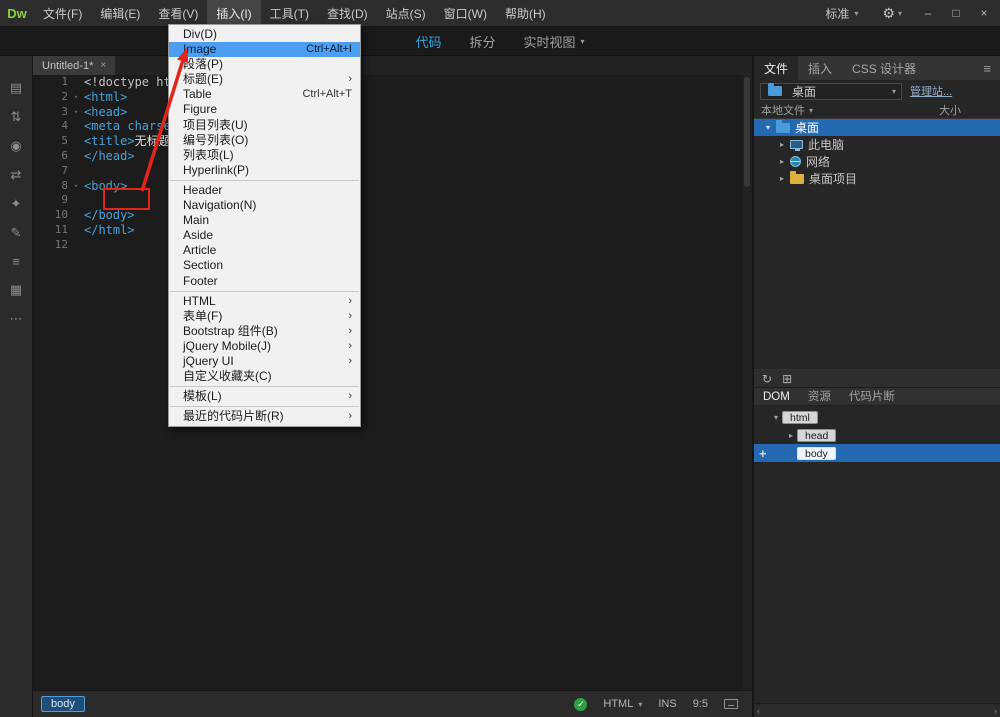 Image resolution: width=1000 pixels, height=717 pixels. What do you see at coordinates (264, 205) in the screenshot?
I see `insert-menu-item: Navigation(N)` at bounding box center [264, 205].